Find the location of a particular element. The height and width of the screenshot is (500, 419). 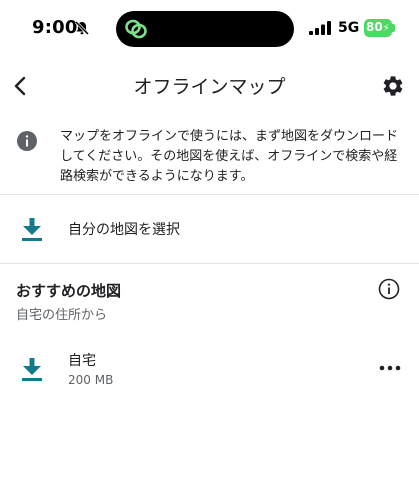

page-title: オフラインマップ is located at coordinates (209, 87).